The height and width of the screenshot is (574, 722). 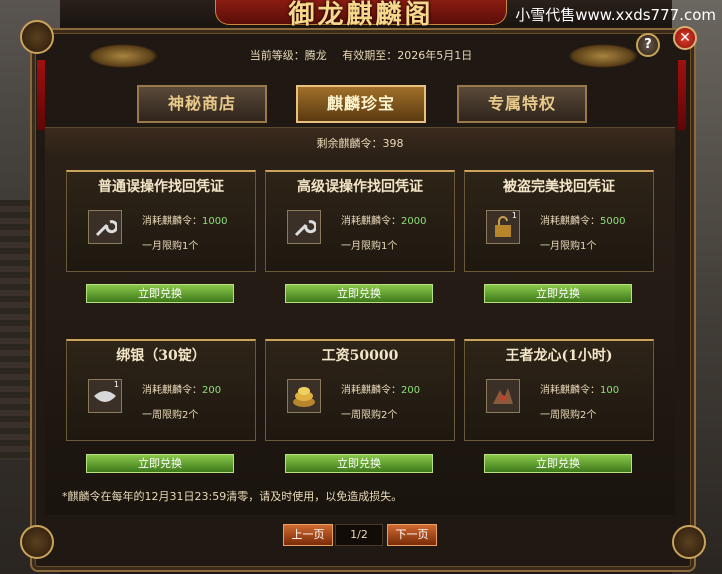 What do you see at coordinates (522, 104) in the screenshot?
I see `tab-exclusive-privilege: 专属特权` at bounding box center [522, 104].